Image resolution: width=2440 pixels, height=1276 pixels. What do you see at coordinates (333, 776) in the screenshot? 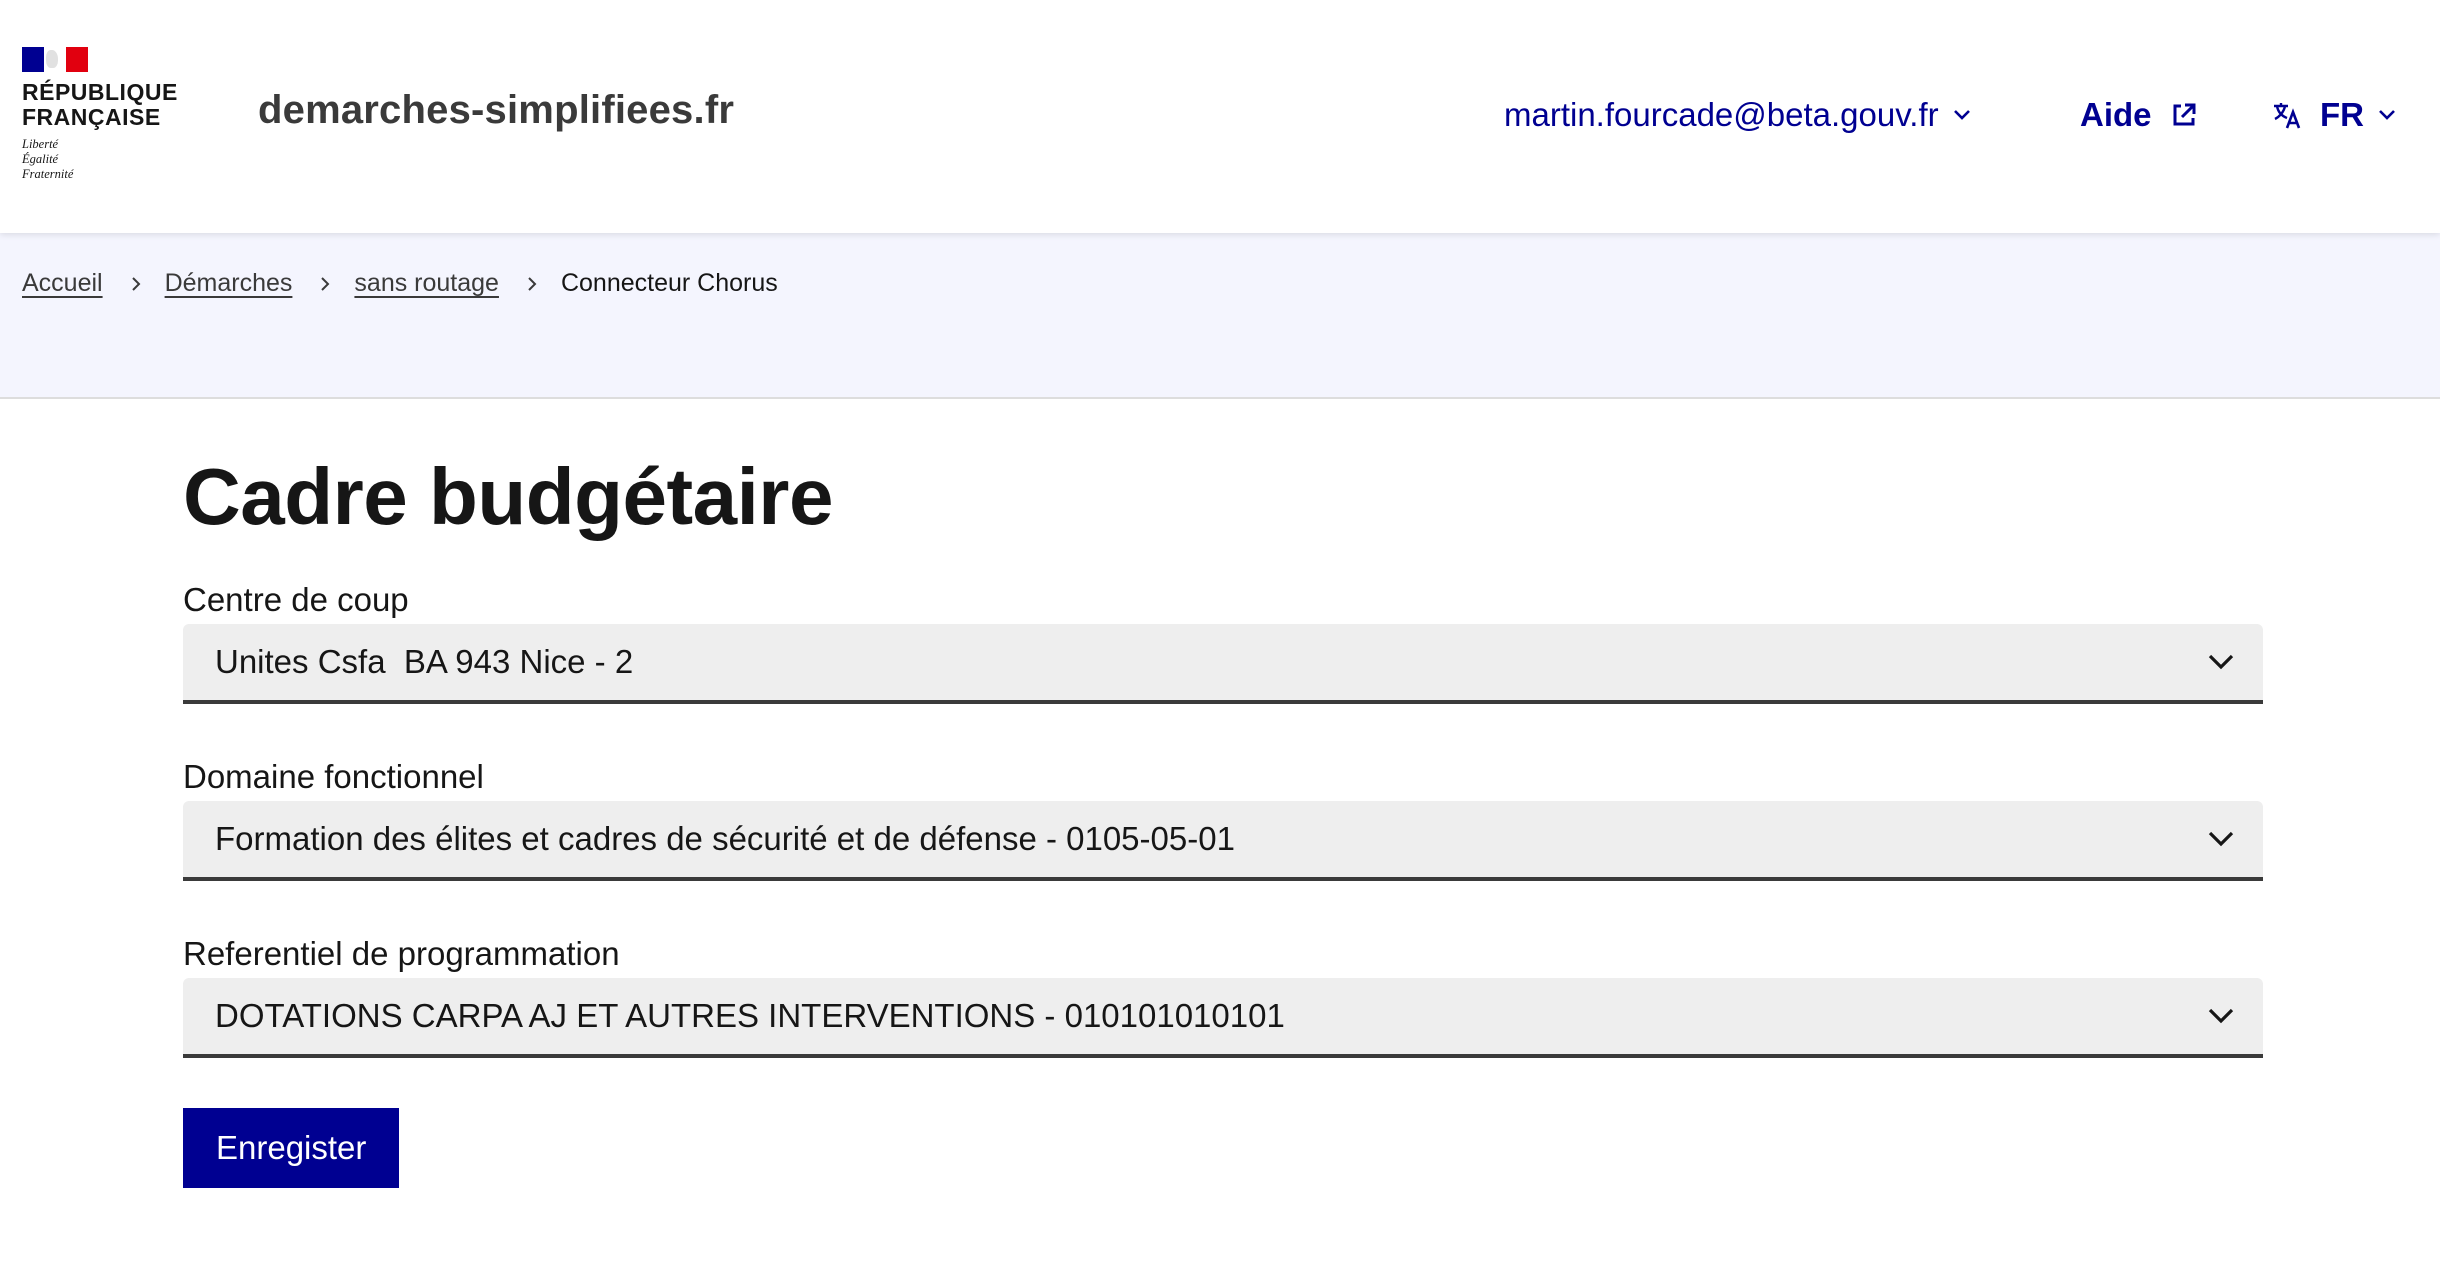
I see `field-label: Domaine fonctionnel` at bounding box center [333, 776].